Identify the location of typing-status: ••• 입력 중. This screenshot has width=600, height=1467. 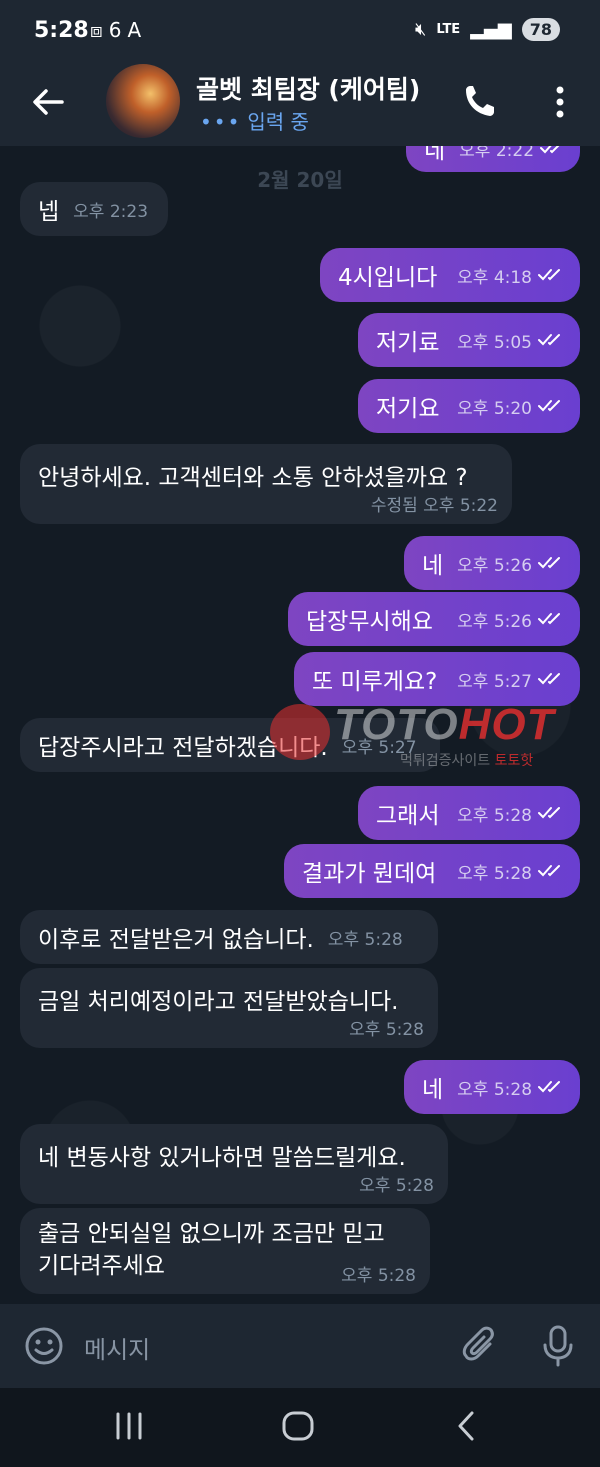
(254, 120).